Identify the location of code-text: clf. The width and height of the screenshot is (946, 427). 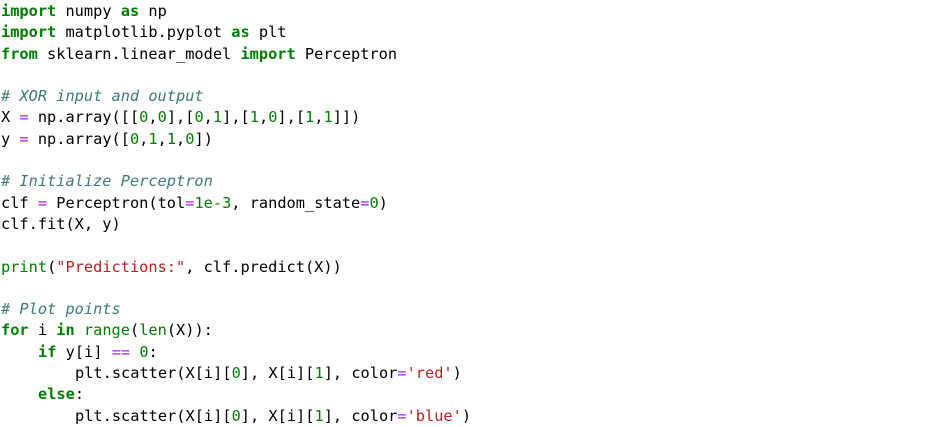
(19, 202).